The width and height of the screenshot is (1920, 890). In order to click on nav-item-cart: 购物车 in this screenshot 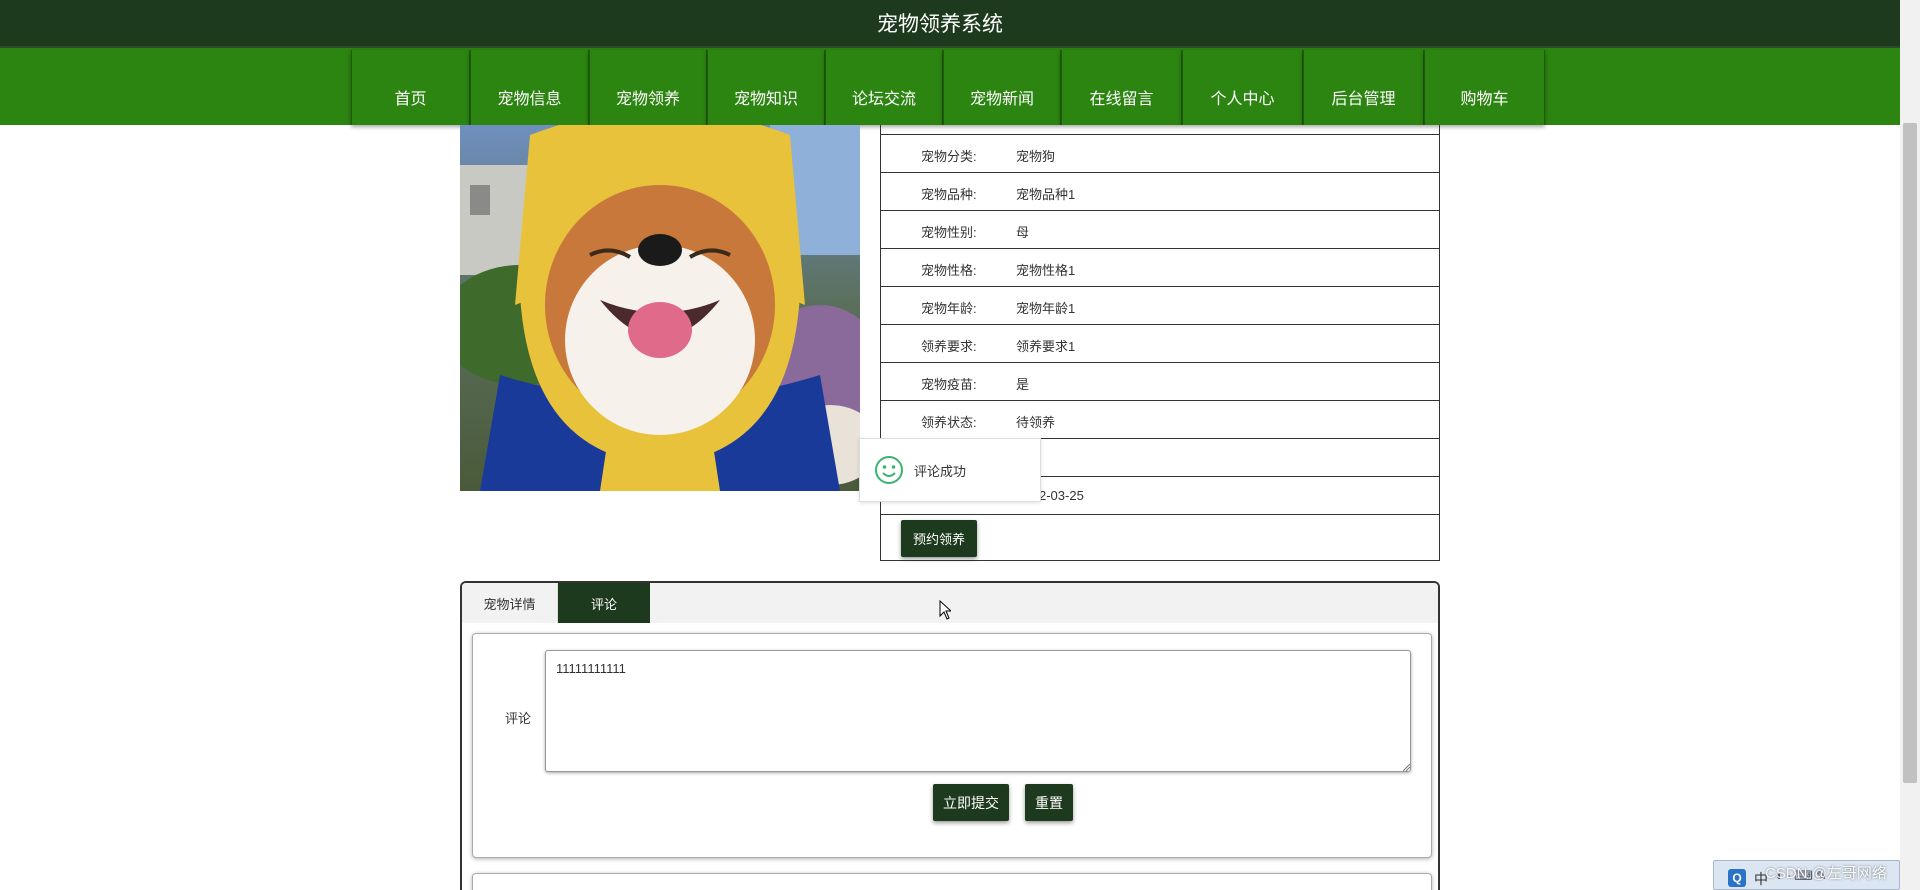, I will do `click(1484, 87)`.